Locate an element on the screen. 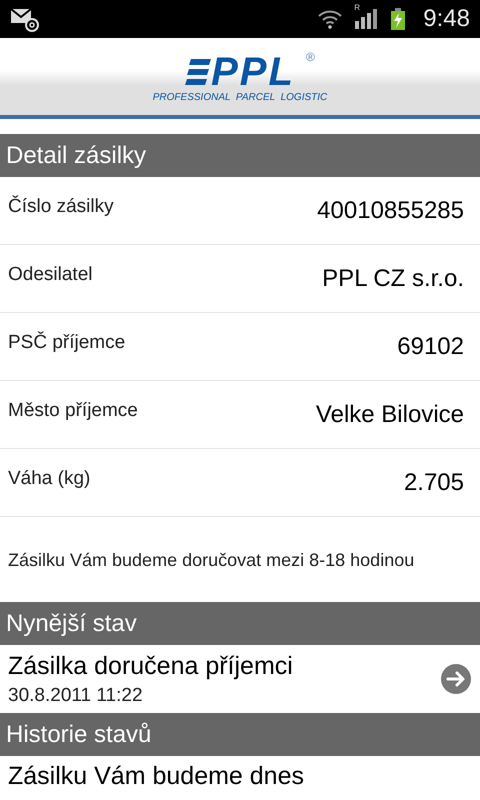 The height and width of the screenshot is (800, 480). history-status: Zásilku Vám budeme dnes is located at coordinates (156, 776).